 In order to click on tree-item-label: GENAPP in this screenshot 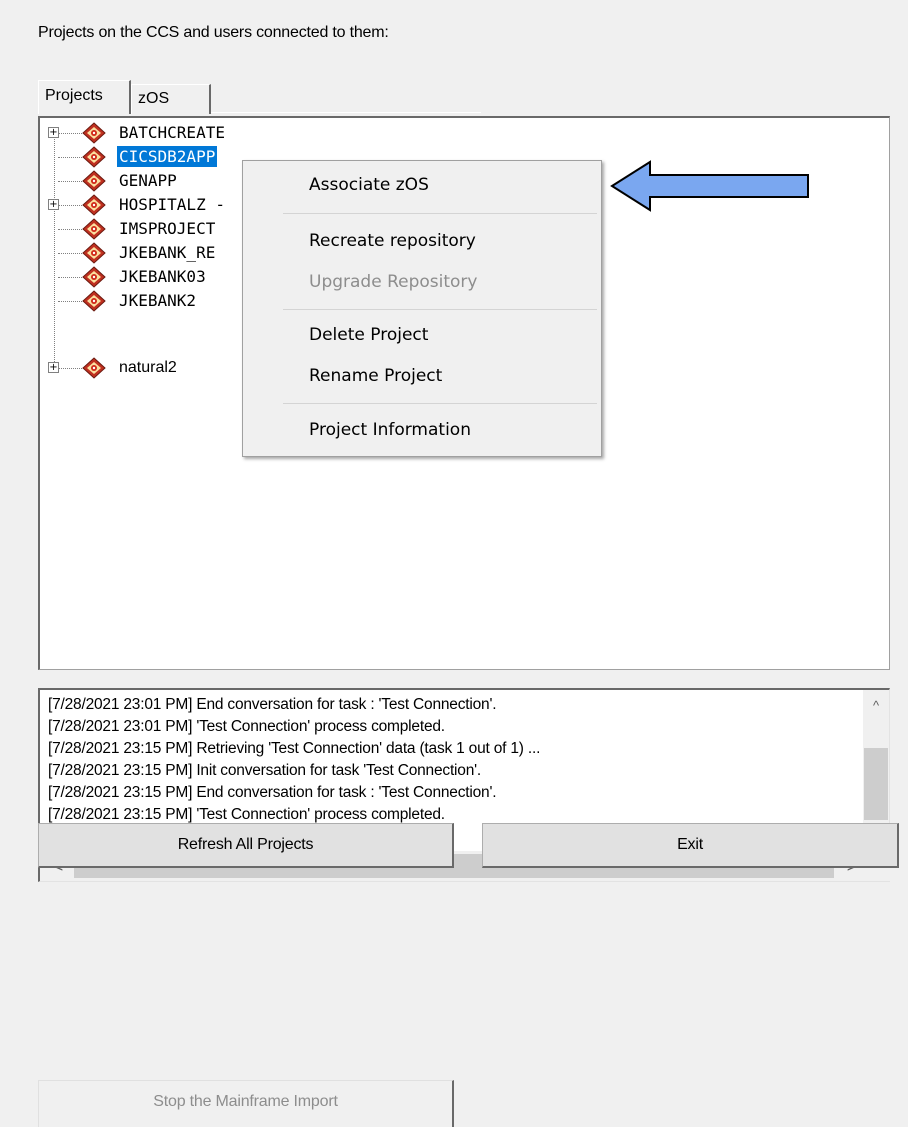, I will do `click(148, 180)`.